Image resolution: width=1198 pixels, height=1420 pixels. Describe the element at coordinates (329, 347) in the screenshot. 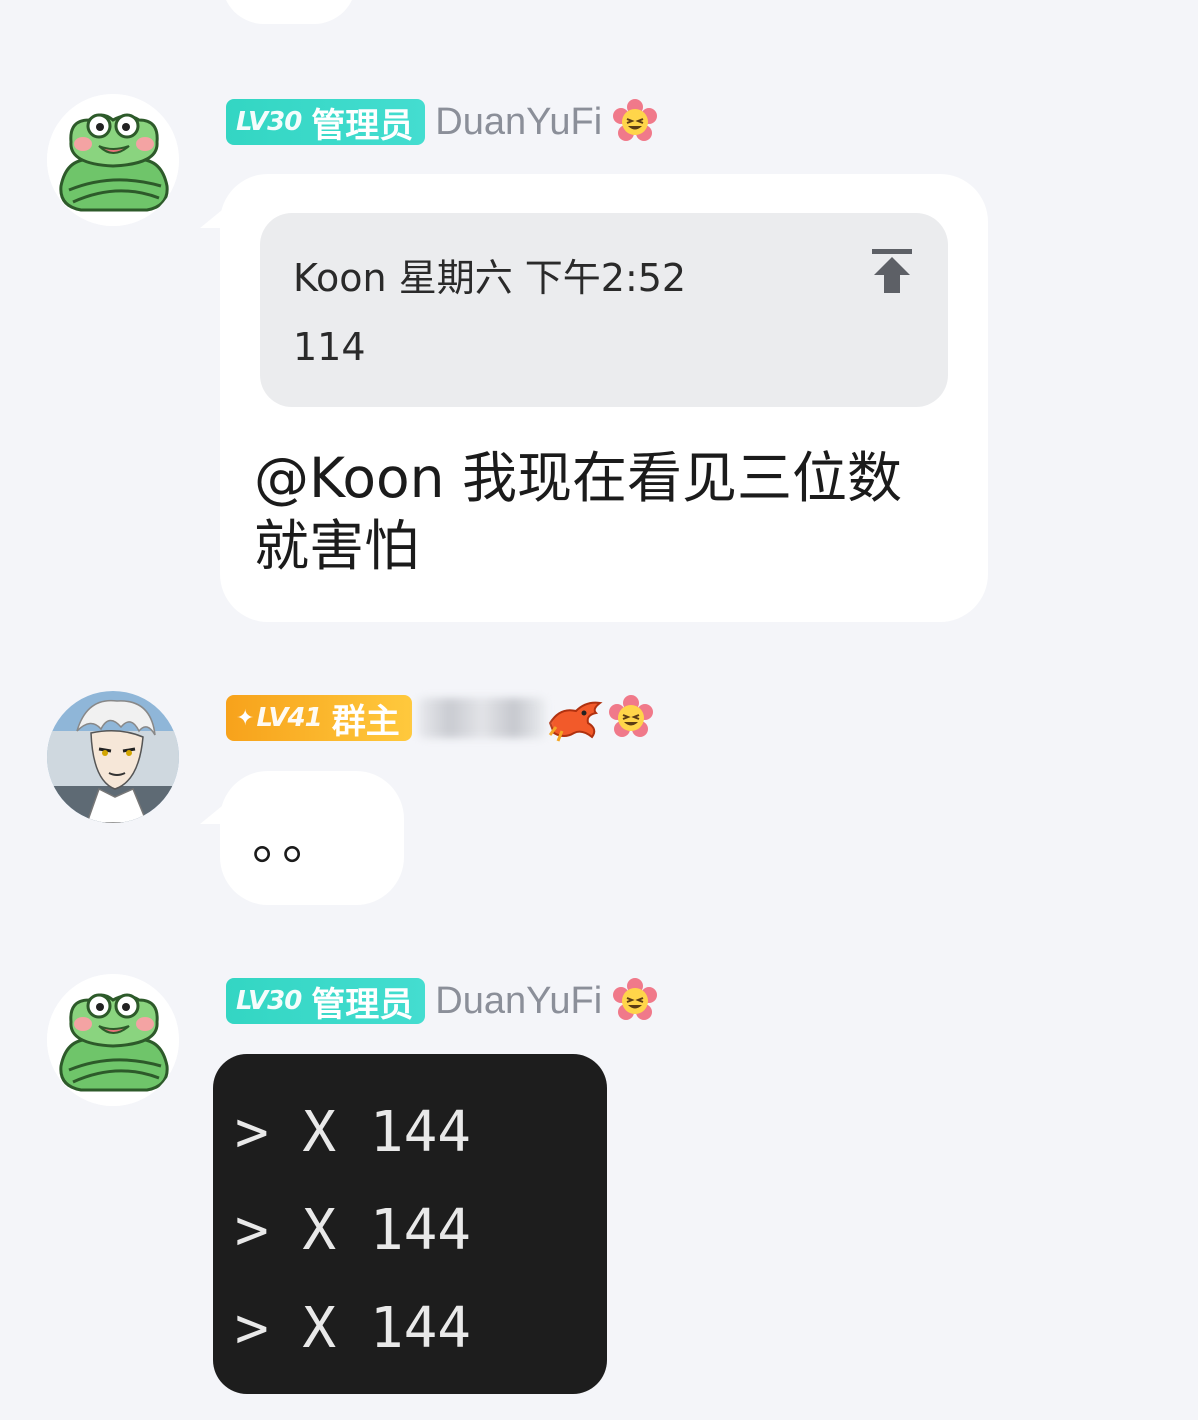

I see `quote-text: 114` at that location.